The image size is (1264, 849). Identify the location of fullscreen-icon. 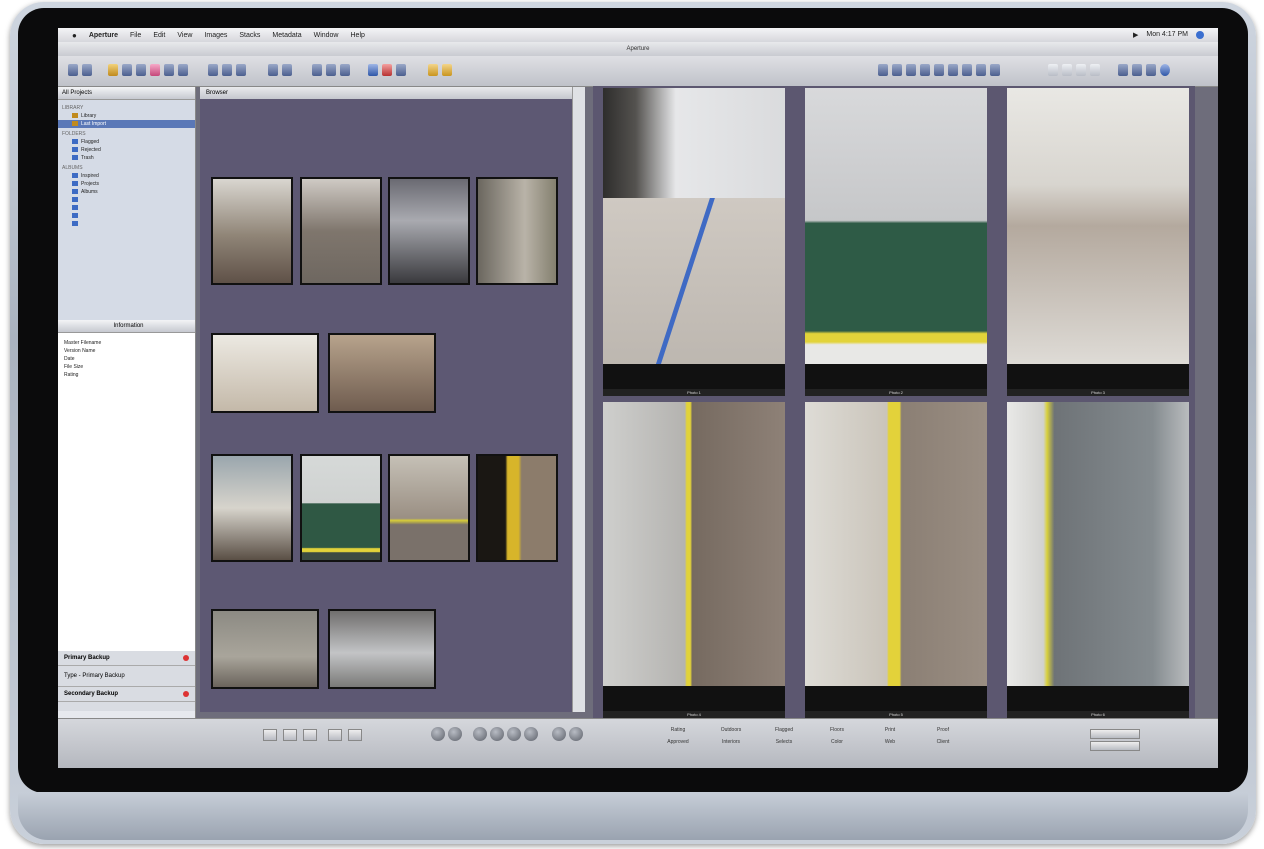
(387, 70).